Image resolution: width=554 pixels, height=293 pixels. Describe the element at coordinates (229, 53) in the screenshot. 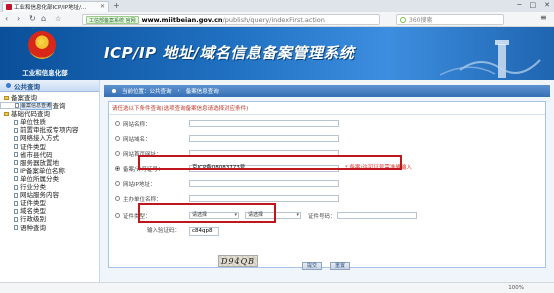

I see `system-title: ICP/IP 地址/域名信息备案管理系统` at that location.